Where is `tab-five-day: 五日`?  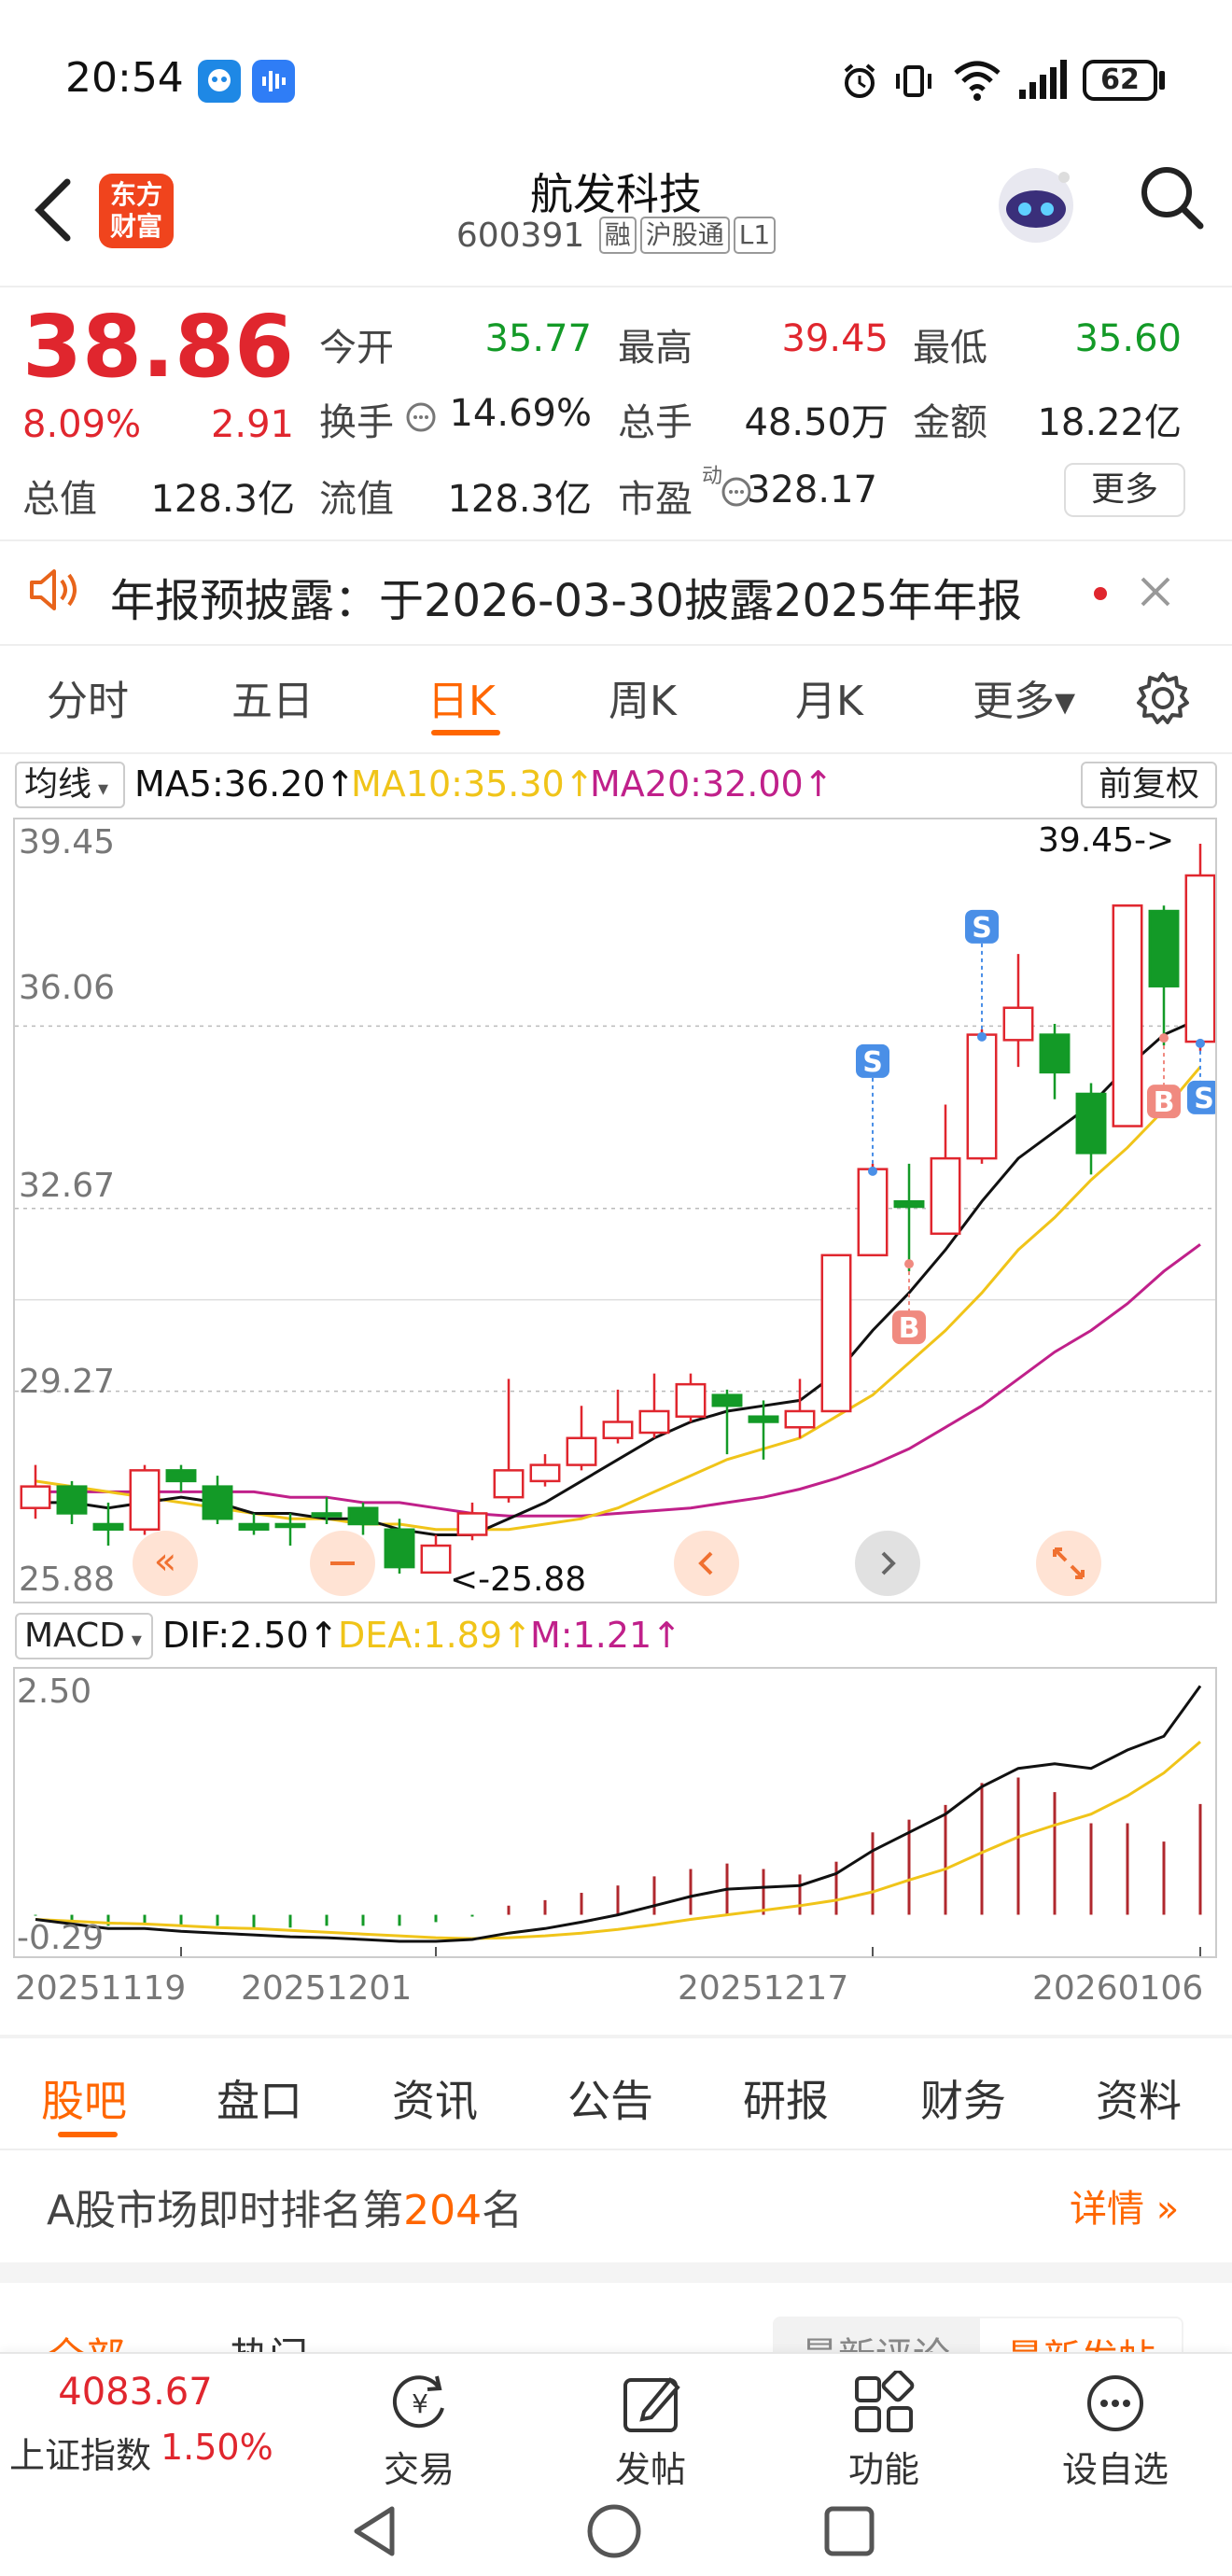 tab-five-day: 五日 is located at coordinates (272, 697).